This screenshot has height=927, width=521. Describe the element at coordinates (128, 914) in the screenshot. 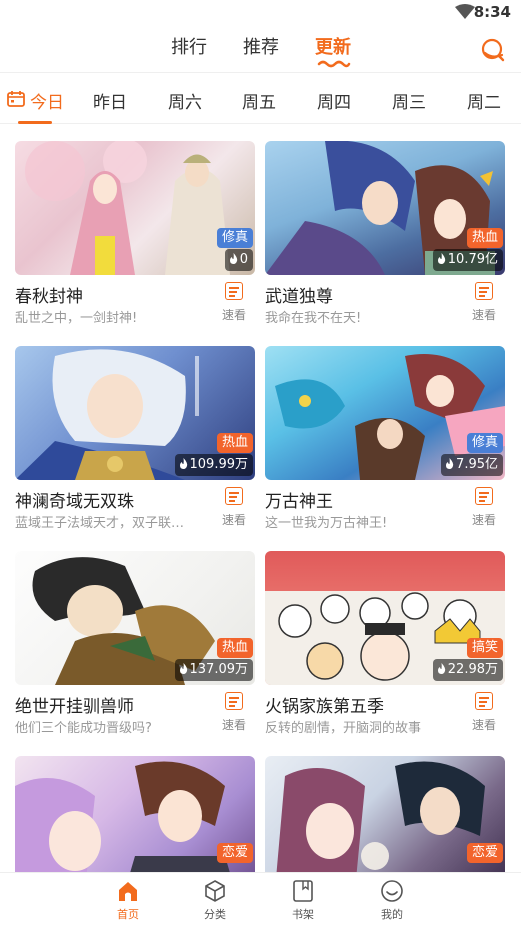

I see `nav-label: 首页` at that location.